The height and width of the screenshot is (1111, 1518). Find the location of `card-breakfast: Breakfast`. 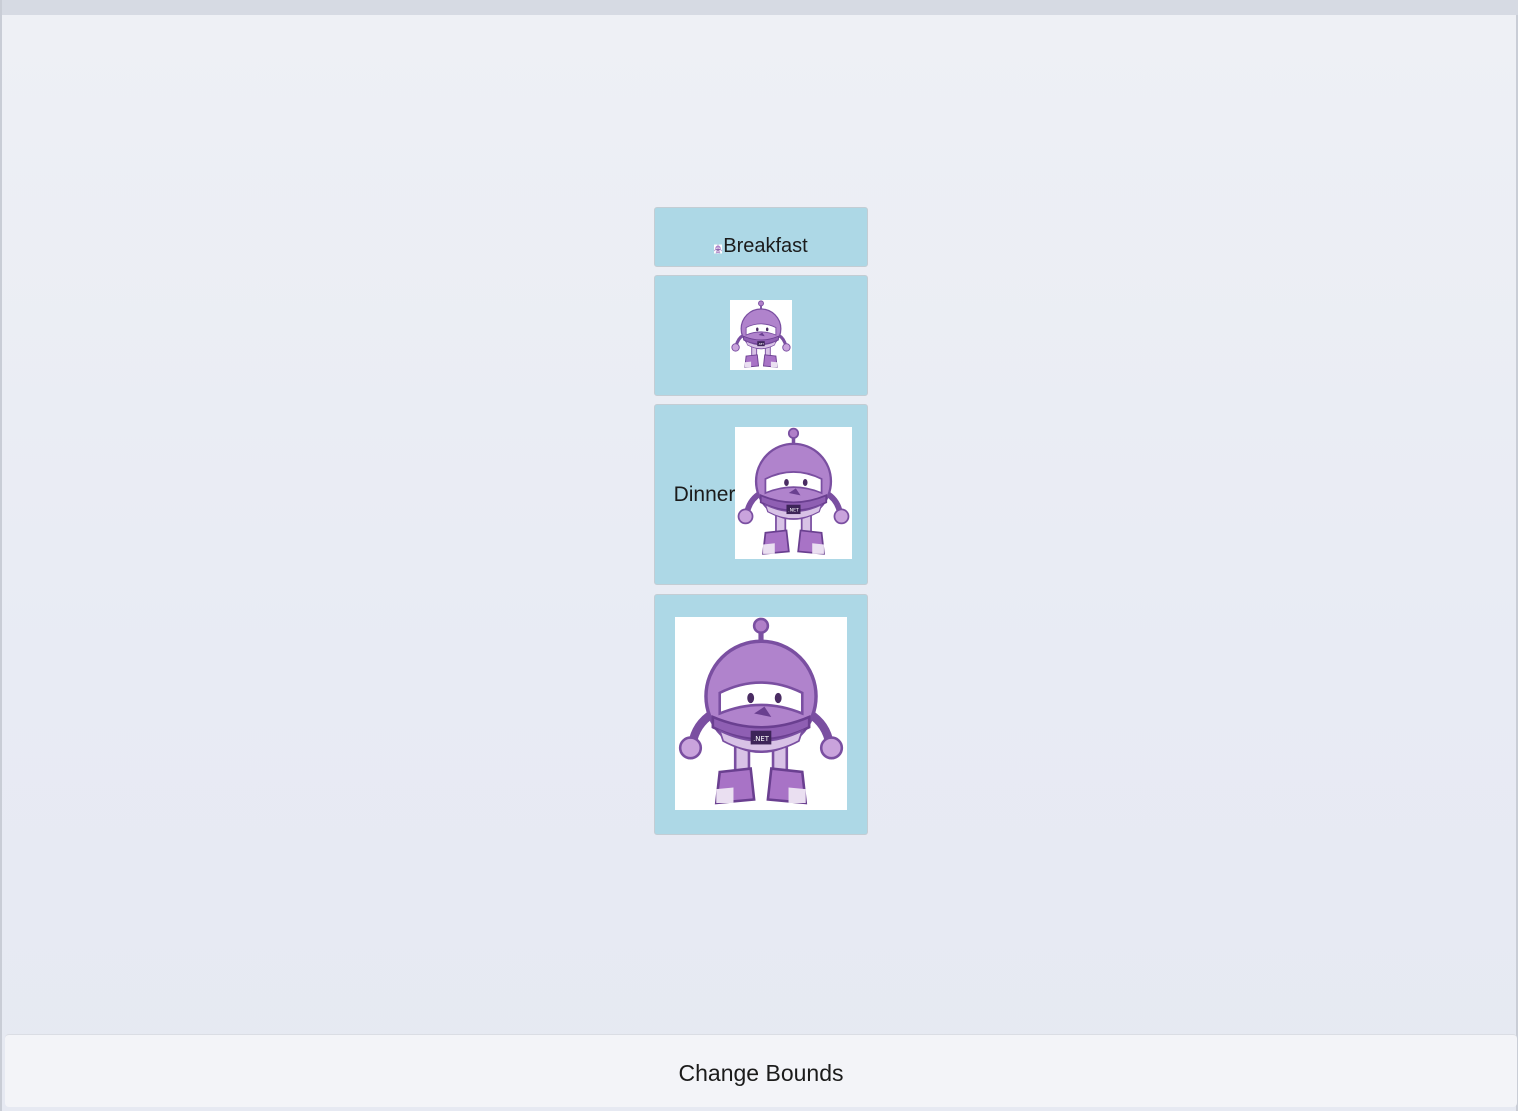

card-breakfast: Breakfast is located at coordinates (761, 237).